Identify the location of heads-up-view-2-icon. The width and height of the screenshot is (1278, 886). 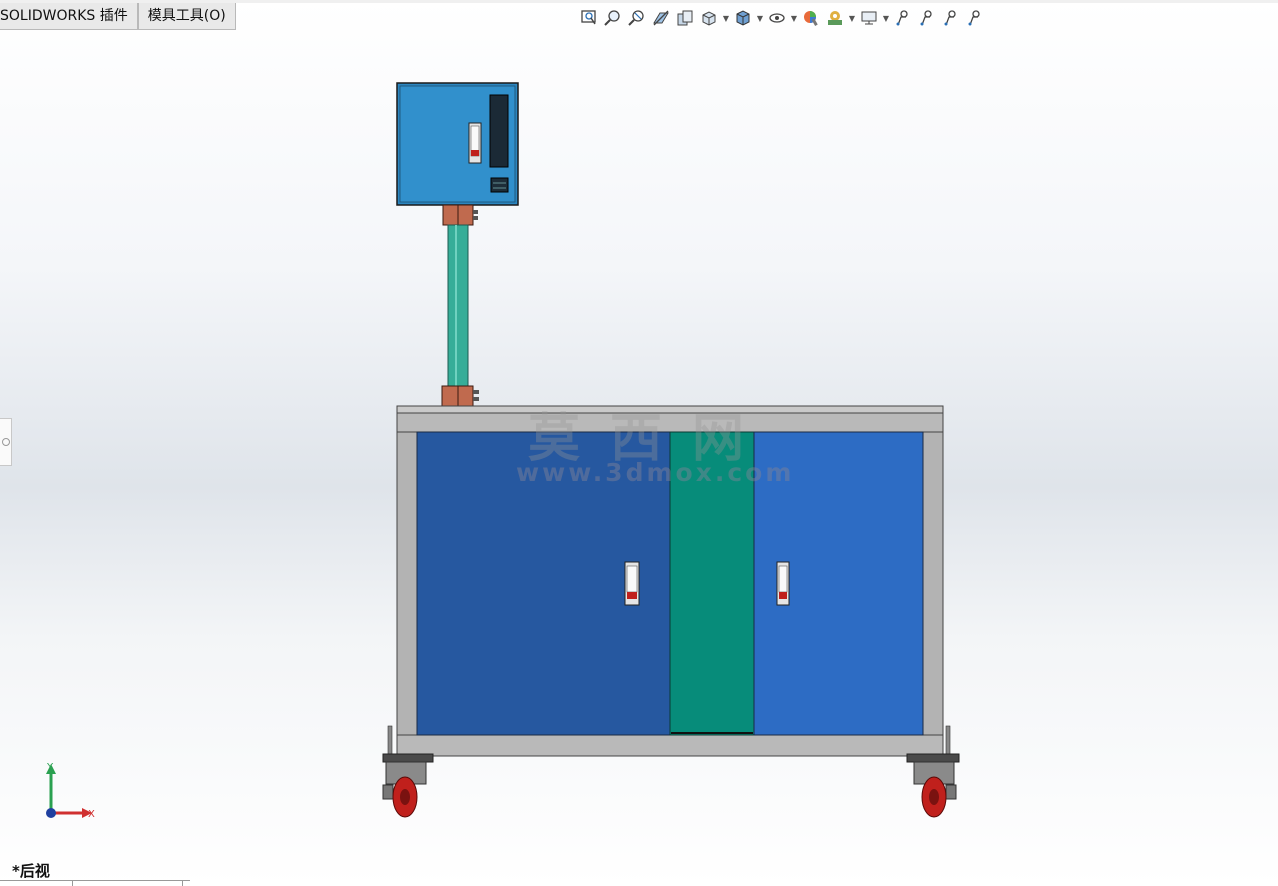
(927, 18).